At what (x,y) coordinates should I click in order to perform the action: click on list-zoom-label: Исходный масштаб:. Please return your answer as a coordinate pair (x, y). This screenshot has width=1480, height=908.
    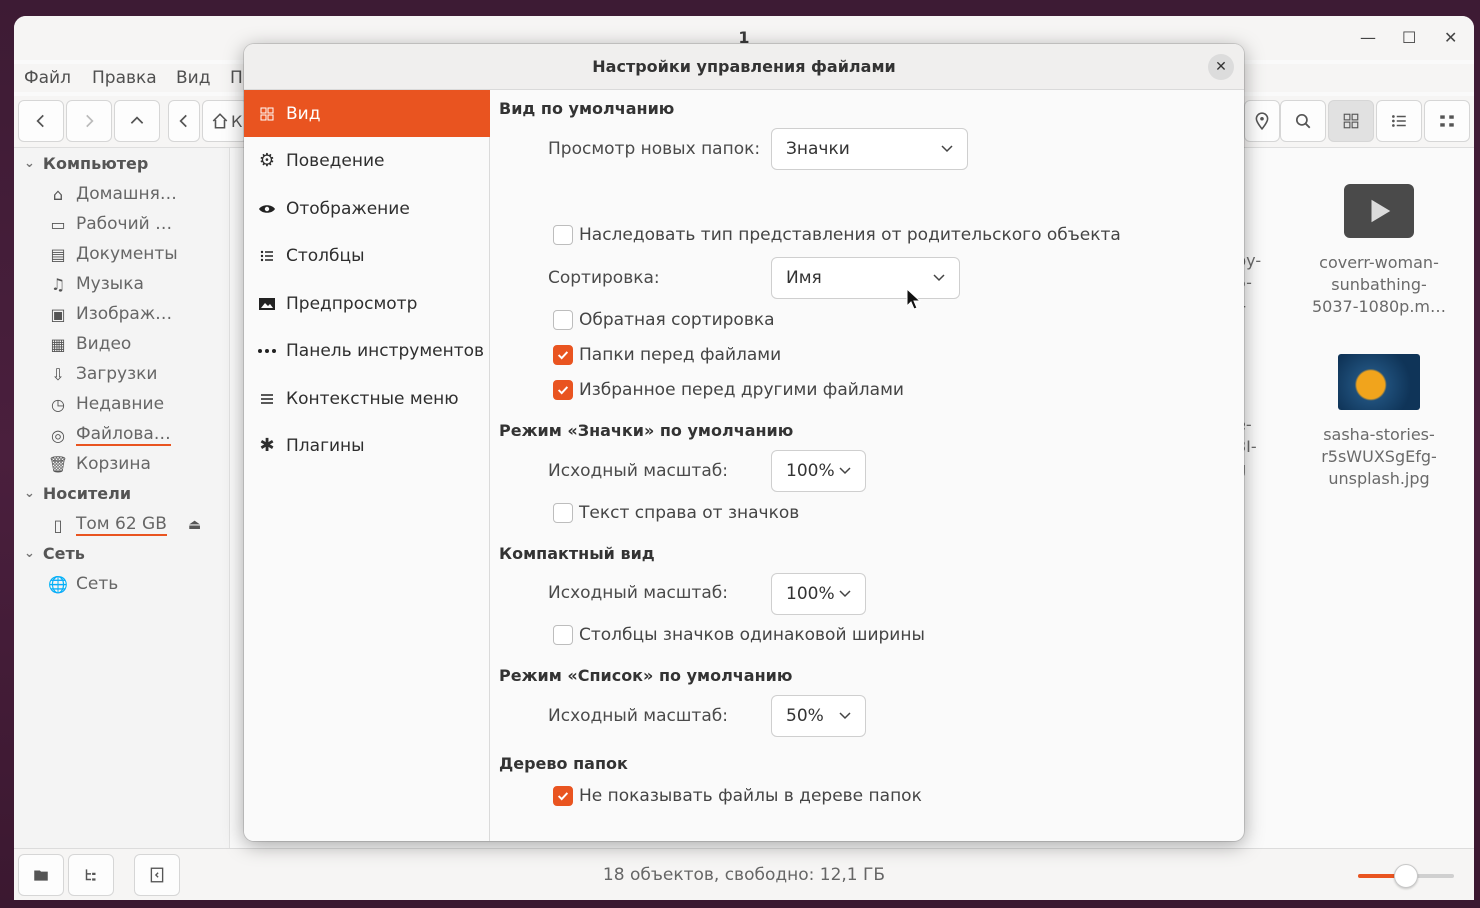
    Looking at the image, I should click on (638, 716).